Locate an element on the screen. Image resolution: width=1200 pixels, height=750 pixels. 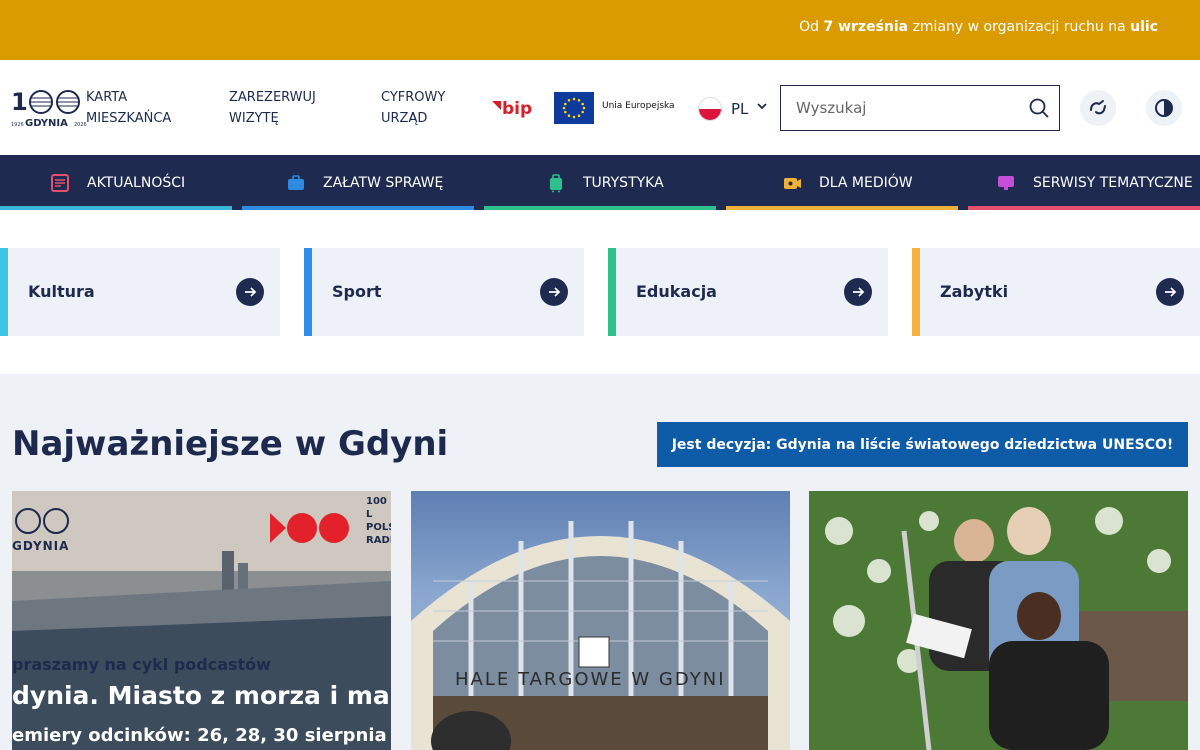
search-icon is located at coordinates (1039, 108).